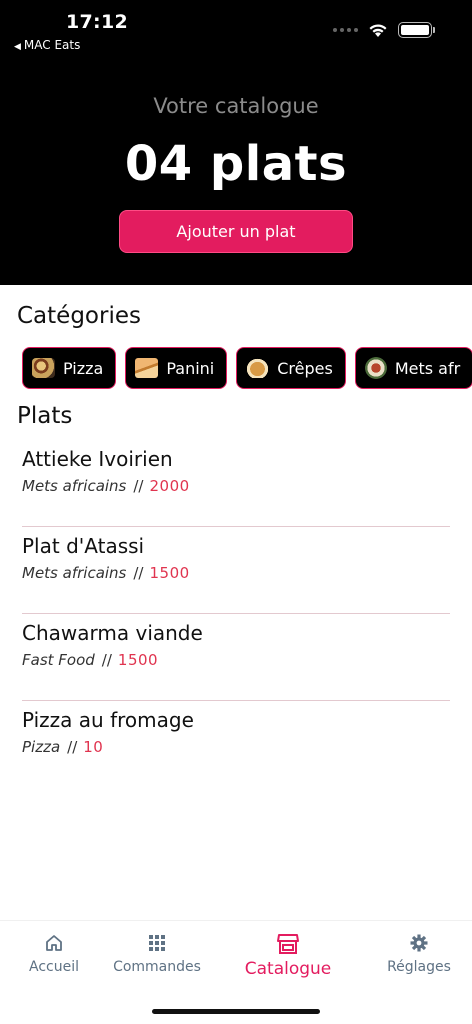 This screenshot has height=1024, width=472. Describe the element at coordinates (236, 1011) in the screenshot. I see `home-indicator` at that location.